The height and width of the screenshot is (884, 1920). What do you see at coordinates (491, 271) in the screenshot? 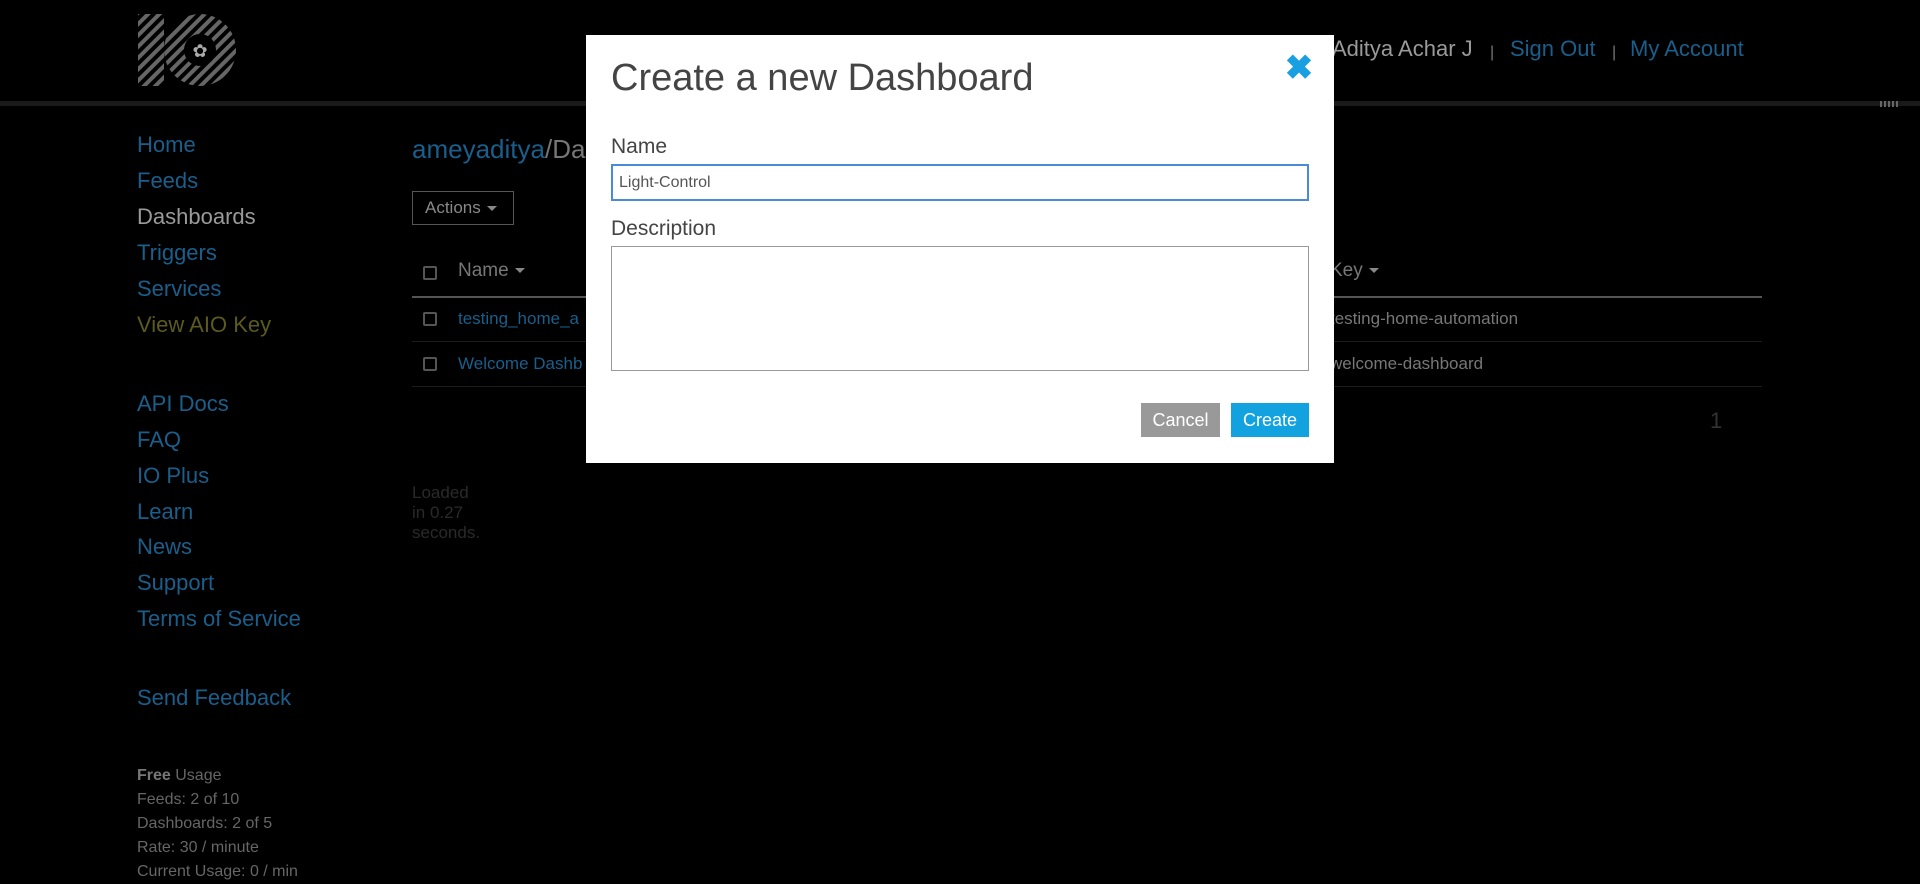
I see `column-header-name: Name` at bounding box center [491, 271].